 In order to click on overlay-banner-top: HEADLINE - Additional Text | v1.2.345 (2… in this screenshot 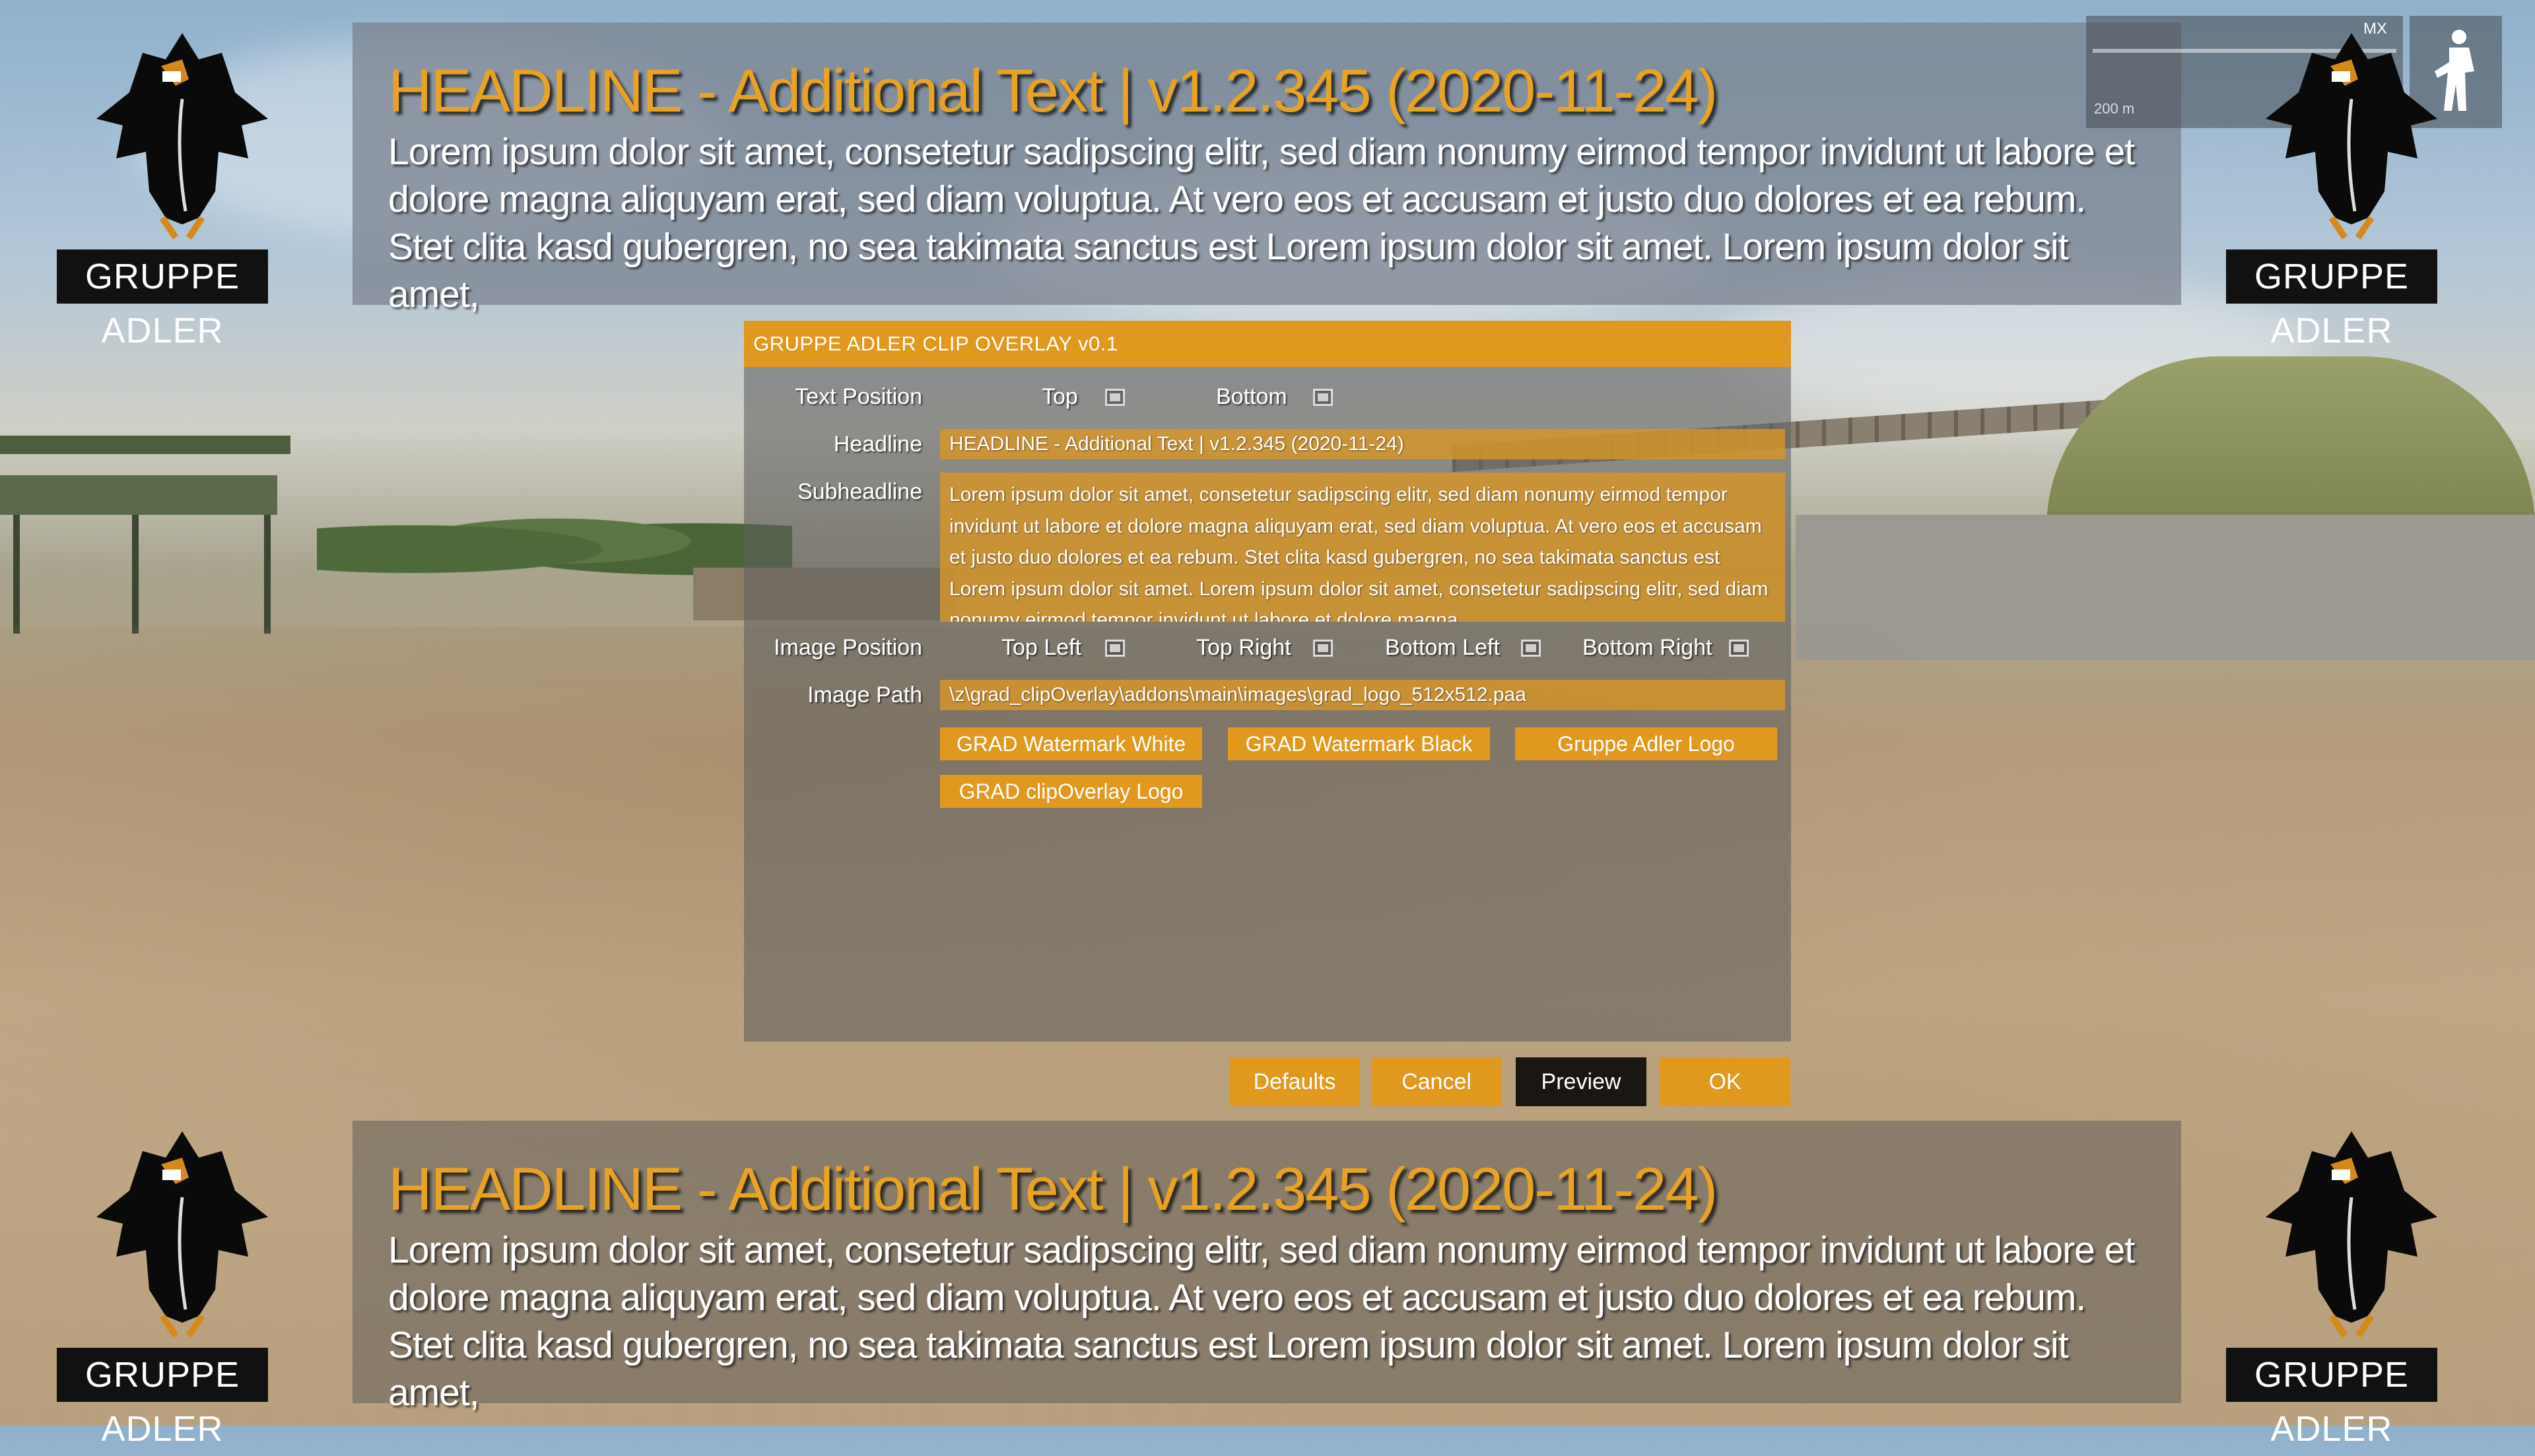, I will do `click(1267, 168)`.